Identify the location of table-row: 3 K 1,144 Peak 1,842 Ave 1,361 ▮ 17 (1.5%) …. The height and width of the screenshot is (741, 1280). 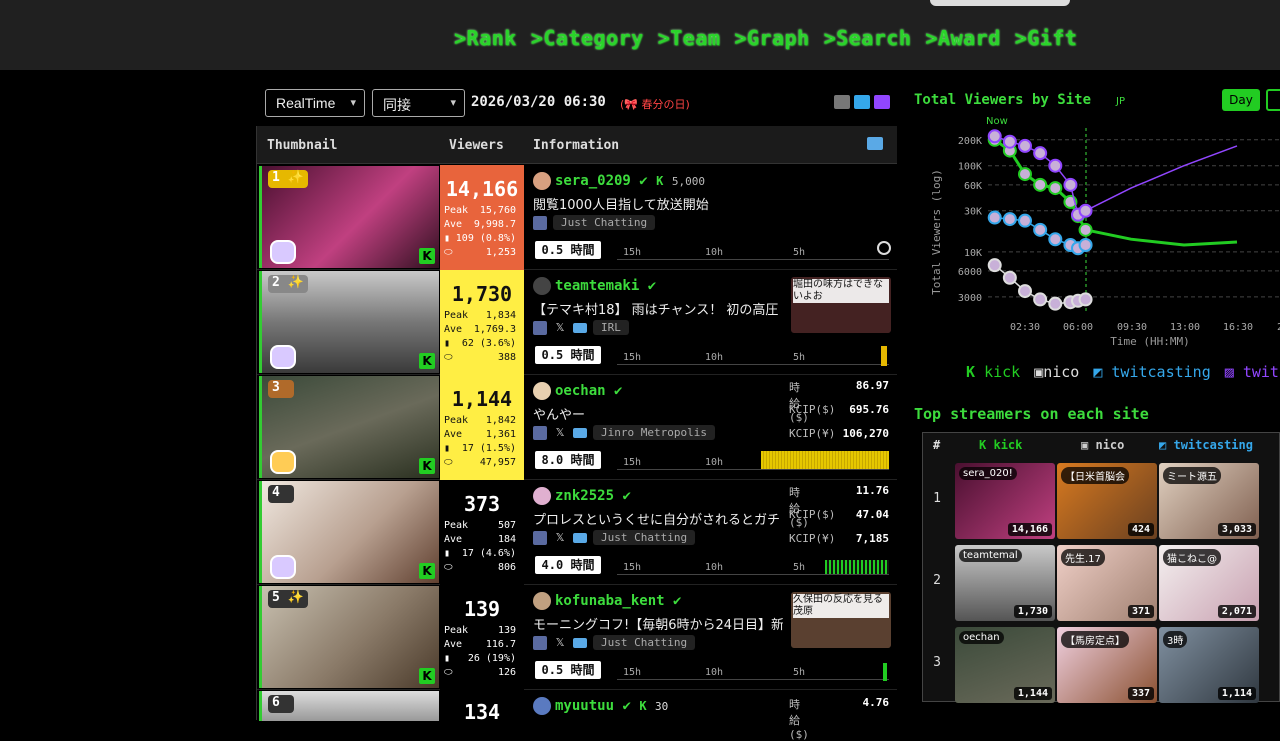
(577, 427).